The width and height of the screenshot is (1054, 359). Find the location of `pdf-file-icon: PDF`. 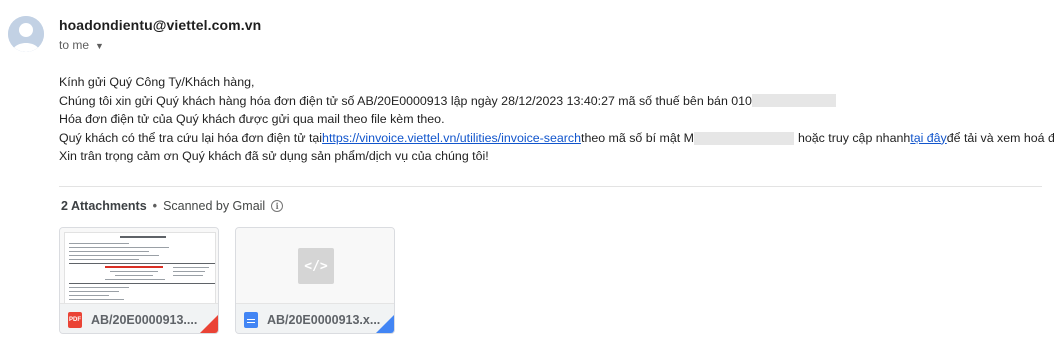

pdf-file-icon: PDF is located at coordinates (75, 319).